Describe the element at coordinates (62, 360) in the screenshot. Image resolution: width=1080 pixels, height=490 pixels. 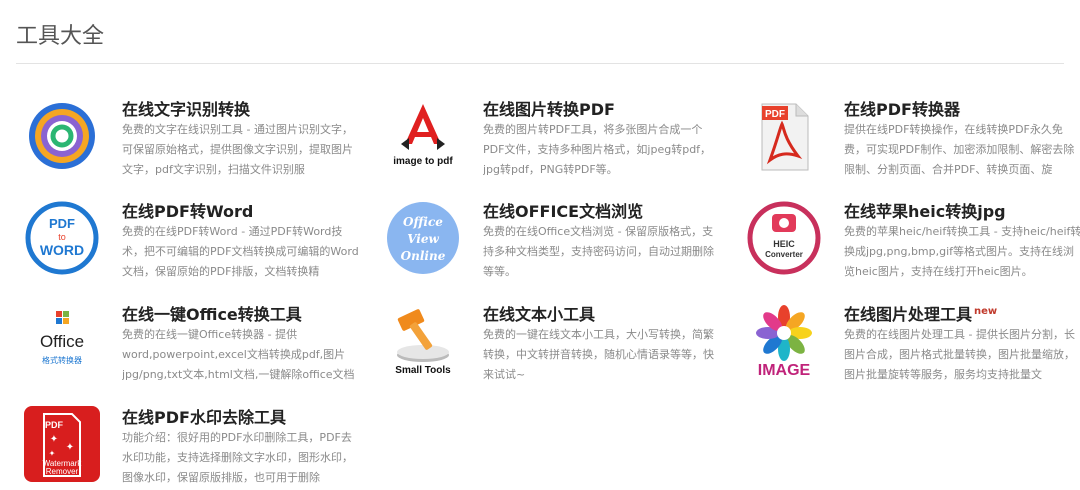
I see `format-converter-label: 格式转换器` at that location.